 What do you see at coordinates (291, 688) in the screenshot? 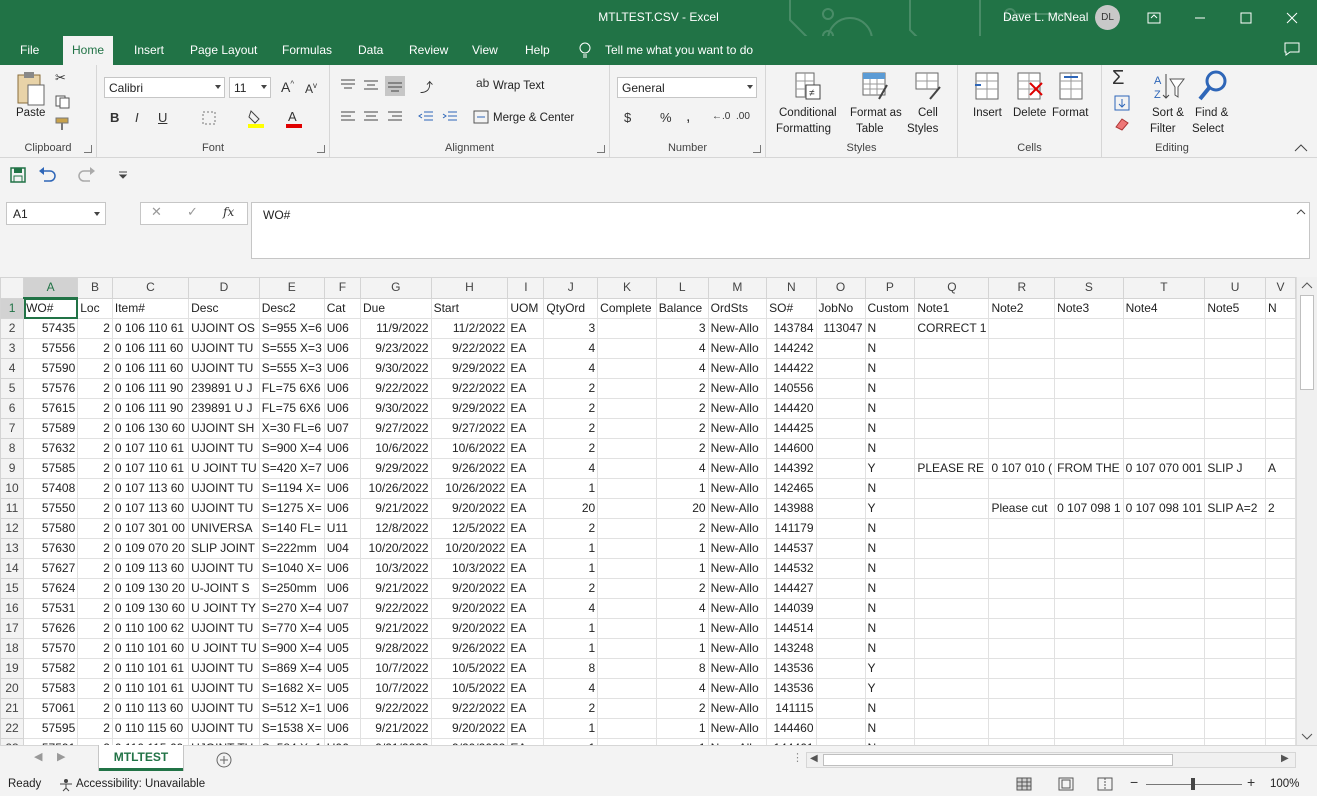
I see `cell: S=1682 X=` at bounding box center [291, 688].